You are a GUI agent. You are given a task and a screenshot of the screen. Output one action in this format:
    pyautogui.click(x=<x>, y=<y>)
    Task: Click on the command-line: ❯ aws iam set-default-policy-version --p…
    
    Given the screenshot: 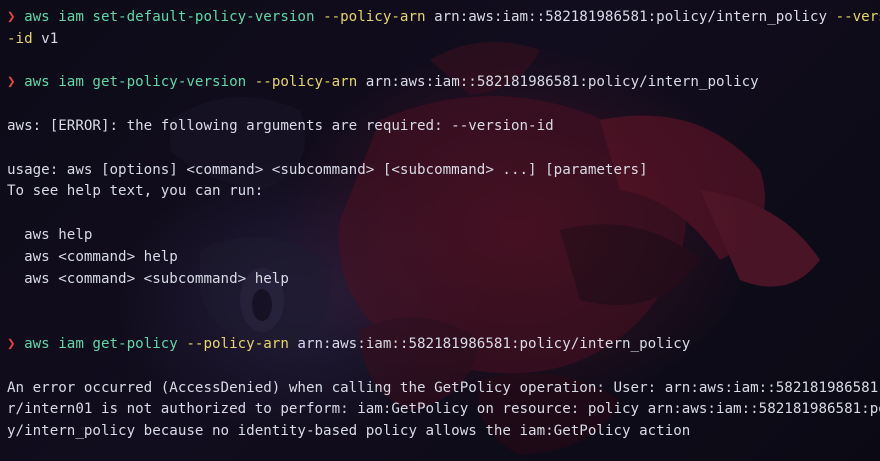 What is the action you would take?
    pyautogui.click(x=443, y=18)
    